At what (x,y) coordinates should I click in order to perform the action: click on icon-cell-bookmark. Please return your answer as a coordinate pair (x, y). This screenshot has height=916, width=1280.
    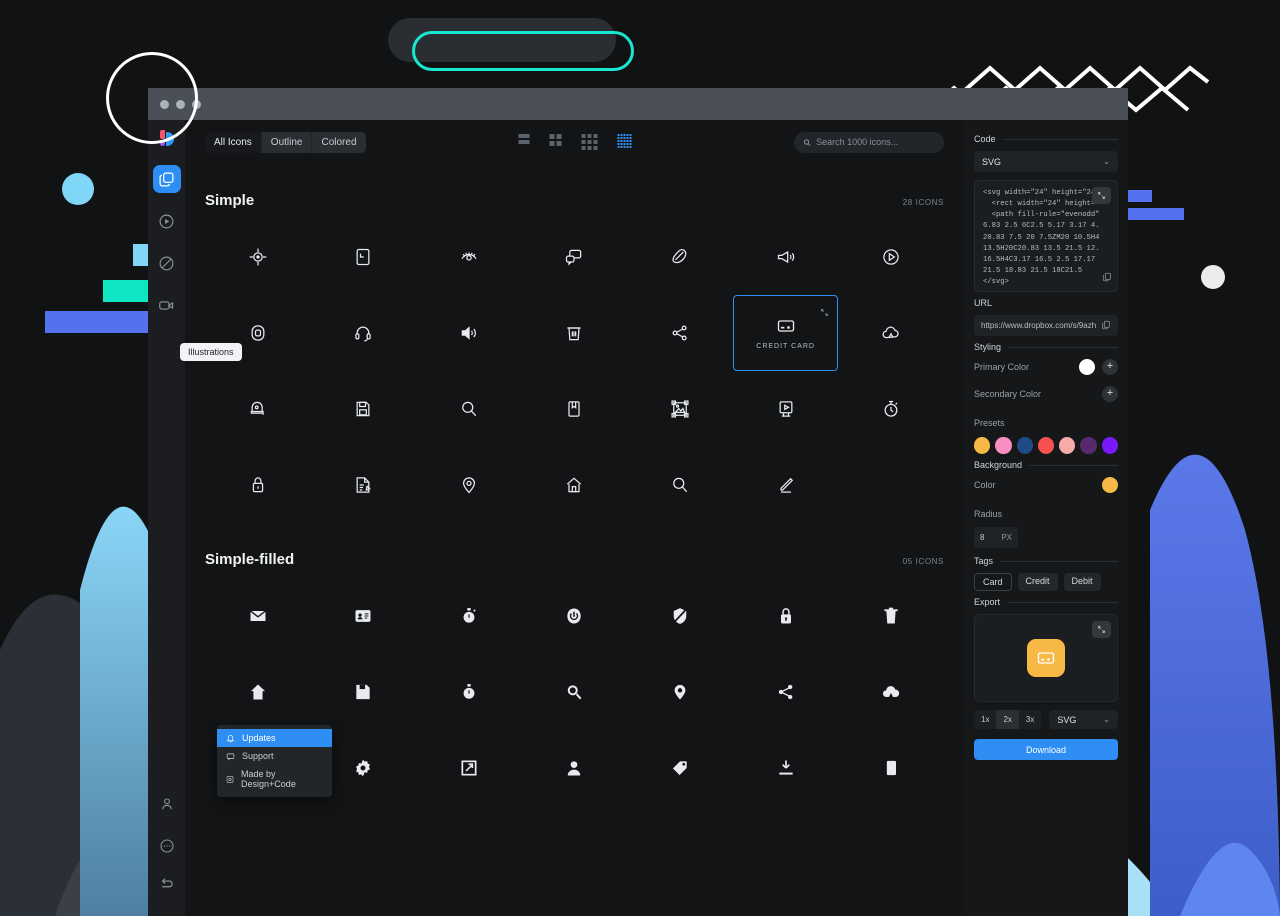
    Looking at the image, I should click on (575, 409).